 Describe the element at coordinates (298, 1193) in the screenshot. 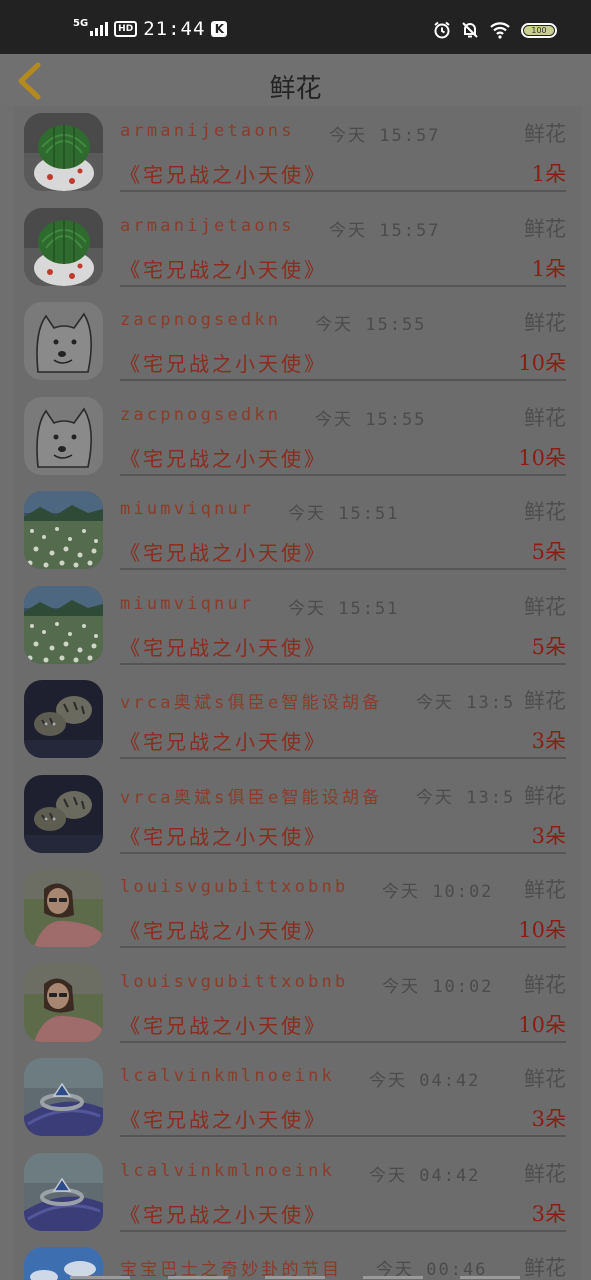

I see `list-item: lcalvinkmlnoeink 今天 04:42 鲜花《宅兄战之小天使》 3朵` at that location.